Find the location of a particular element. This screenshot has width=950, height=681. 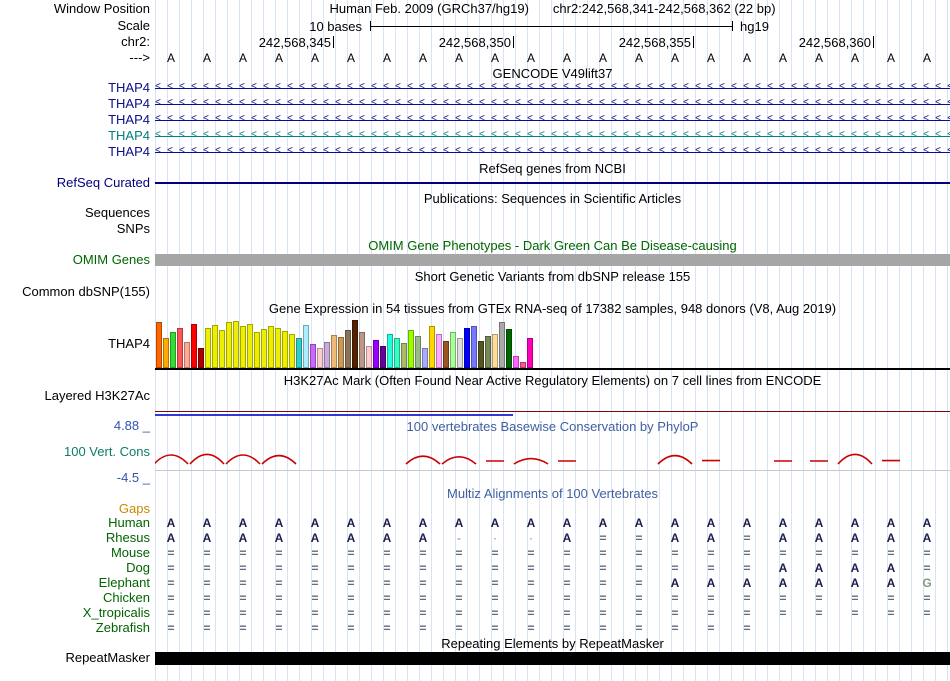

species-label-chicken: Chicken is located at coordinates (75, 598).